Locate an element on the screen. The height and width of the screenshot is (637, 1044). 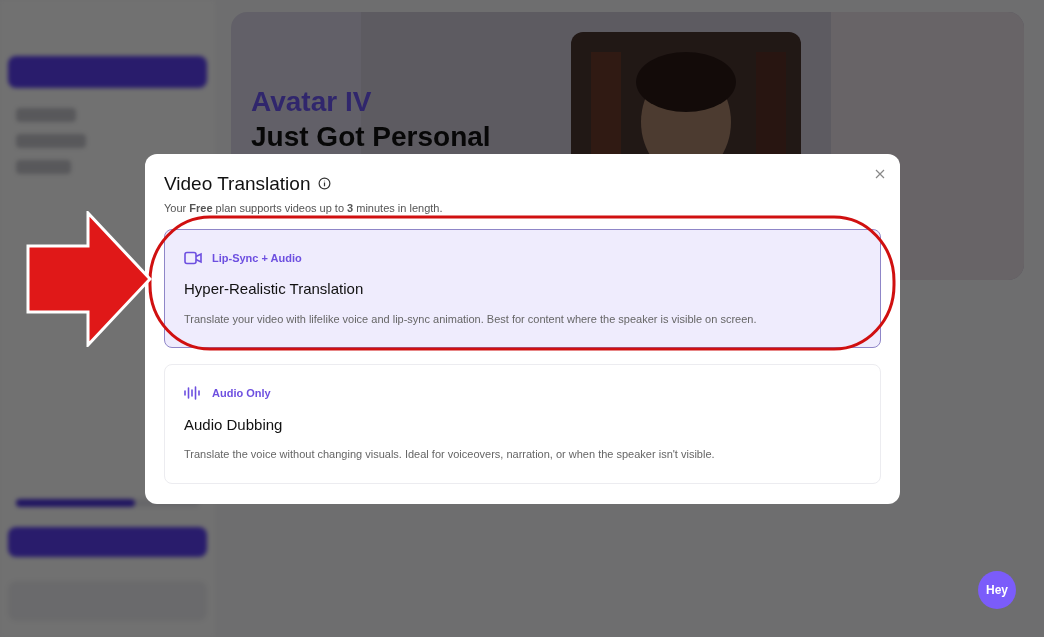
option-title: Audio Dubbing is located at coordinates (234, 424).